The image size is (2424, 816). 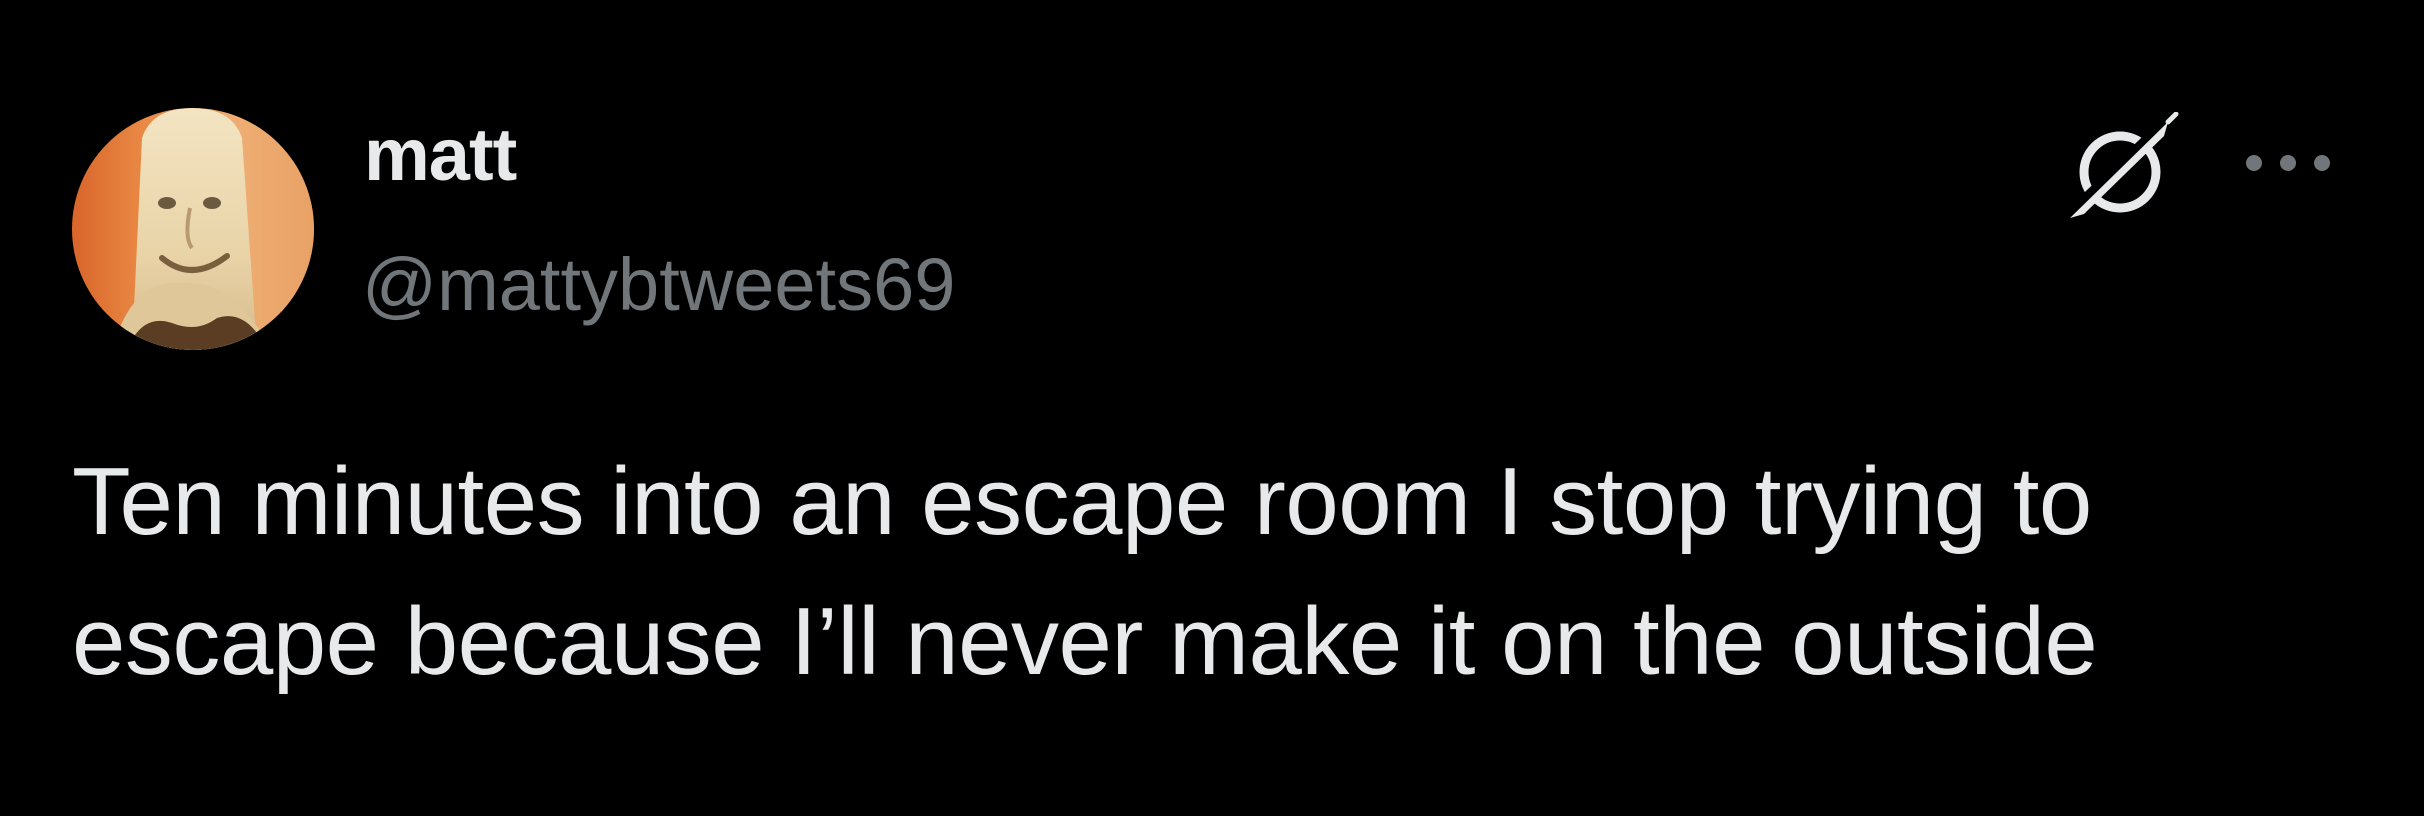 What do you see at coordinates (2122, 167) in the screenshot?
I see `grok-icon` at bounding box center [2122, 167].